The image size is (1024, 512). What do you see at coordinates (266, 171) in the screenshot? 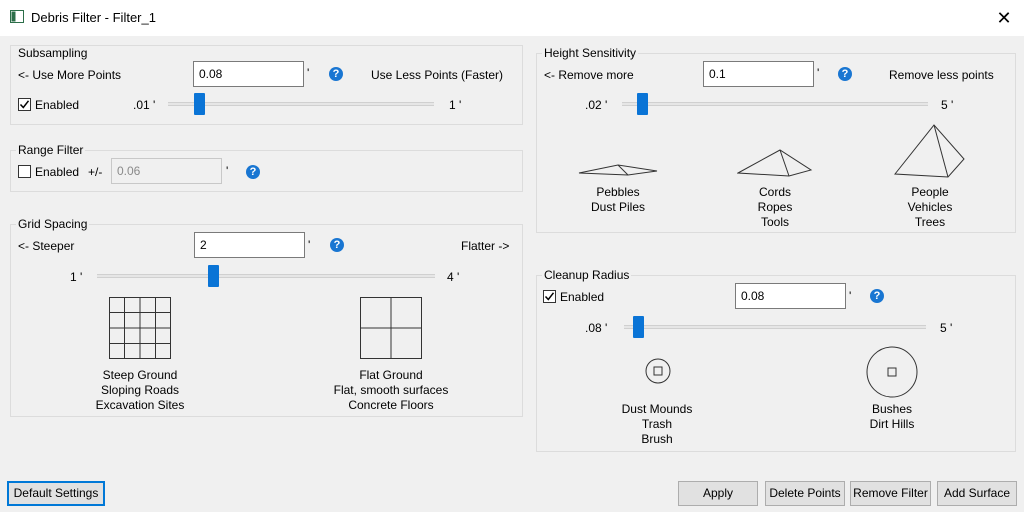
I see `range-filter-group` at bounding box center [266, 171].